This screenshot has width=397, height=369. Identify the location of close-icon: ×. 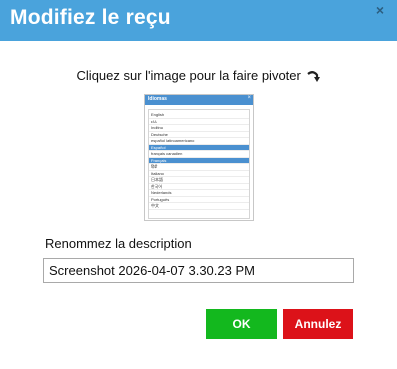
(380, 10).